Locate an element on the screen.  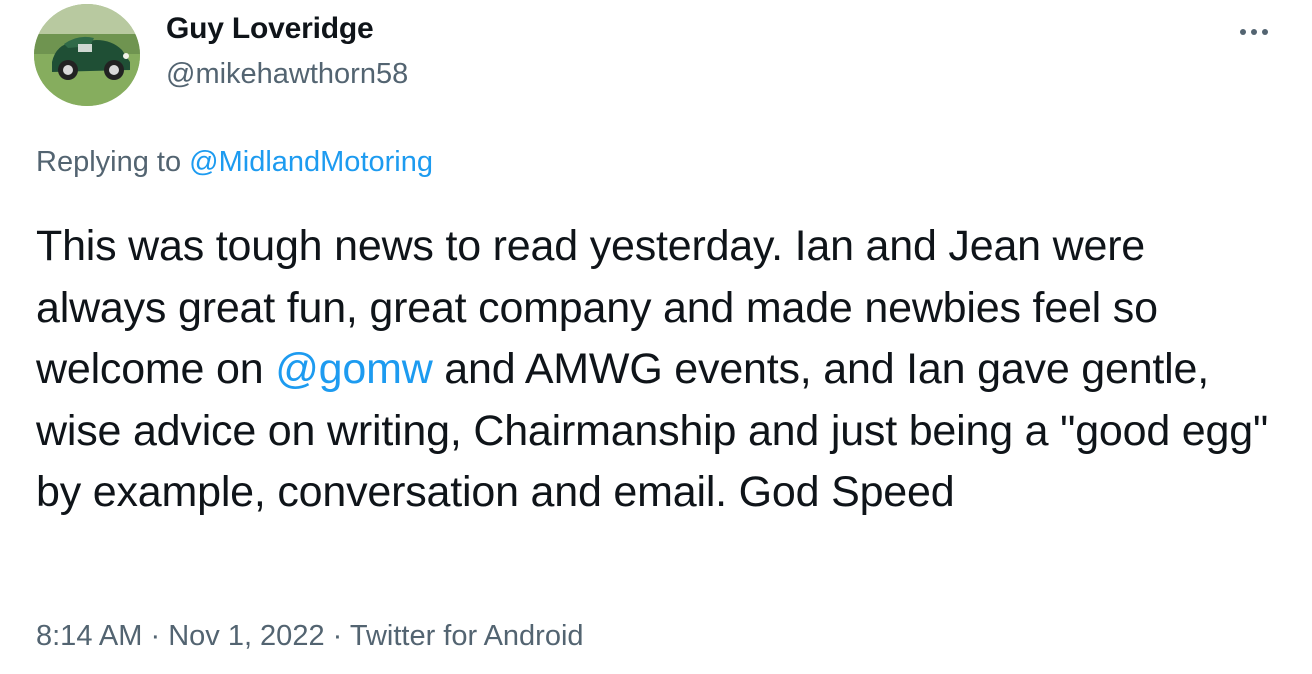
author-handle: @mikehawthorn58 is located at coordinates (287, 74).